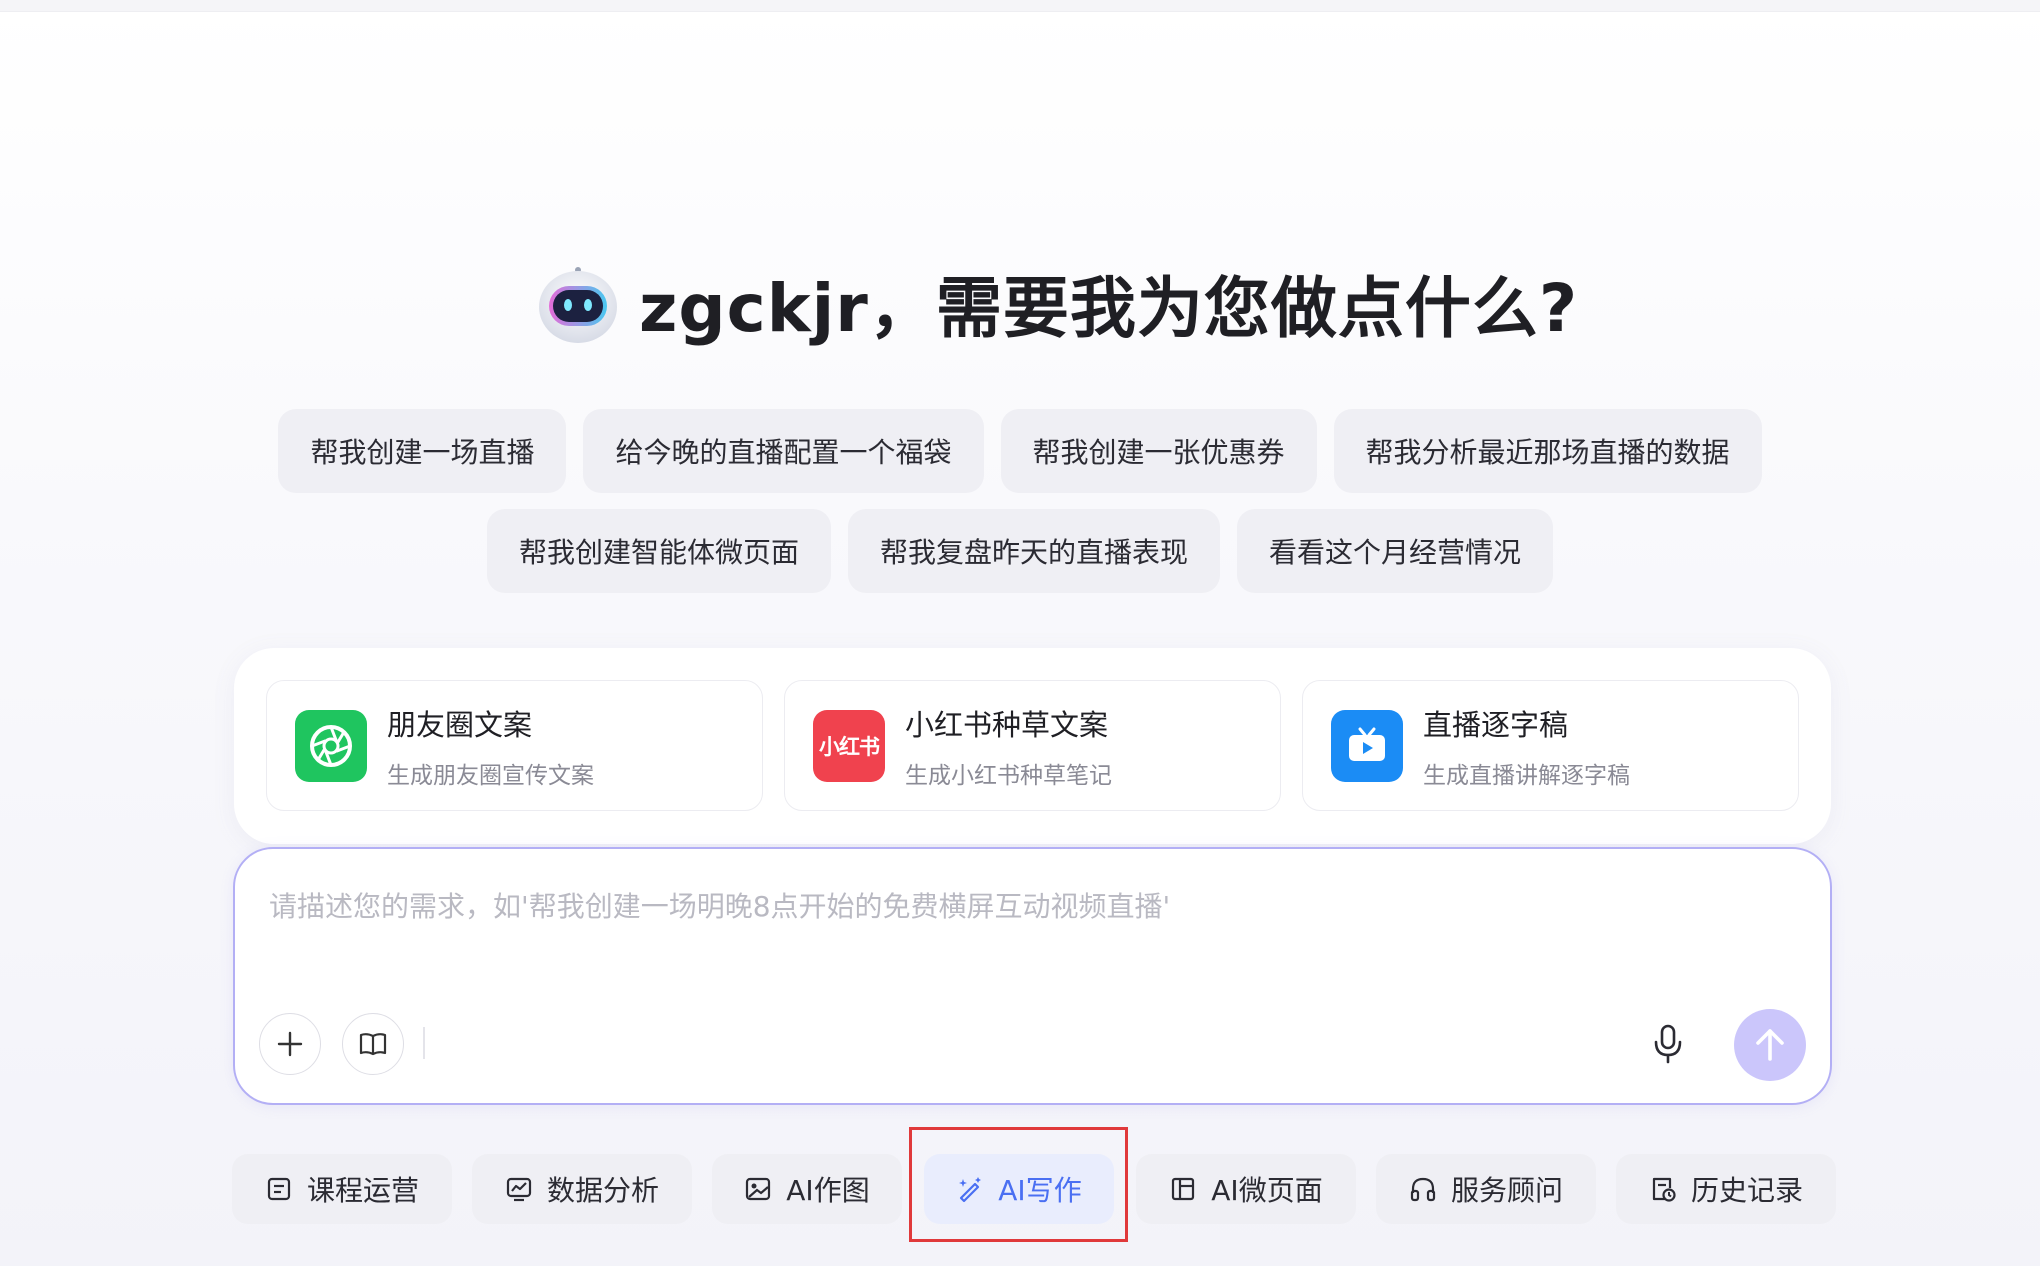 This screenshot has width=2040, height=1266. Describe the element at coordinates (828, 1190) in the screenshot. I see `nav-label: AI作图` at that location.